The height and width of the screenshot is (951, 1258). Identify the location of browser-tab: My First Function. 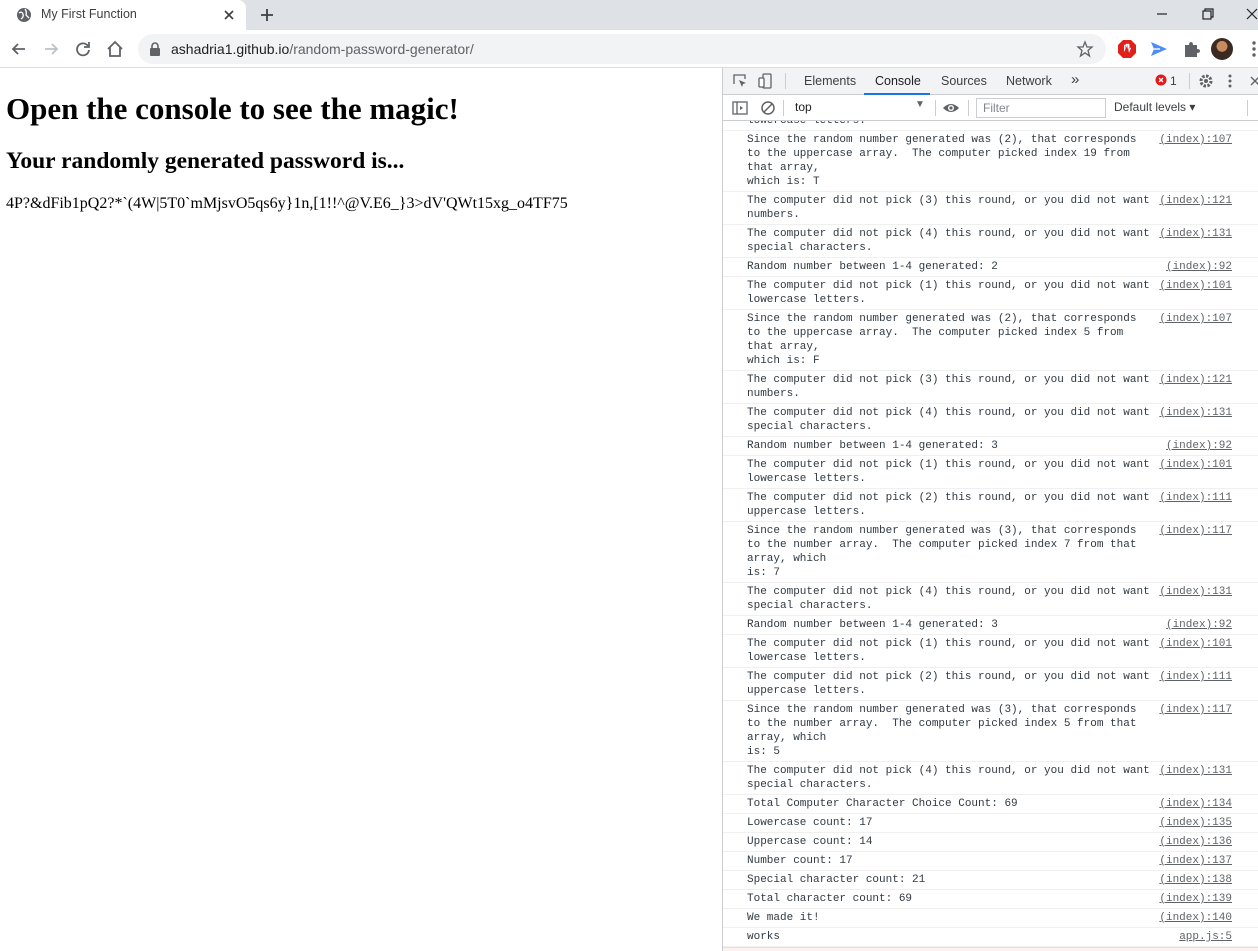
(123, 15).